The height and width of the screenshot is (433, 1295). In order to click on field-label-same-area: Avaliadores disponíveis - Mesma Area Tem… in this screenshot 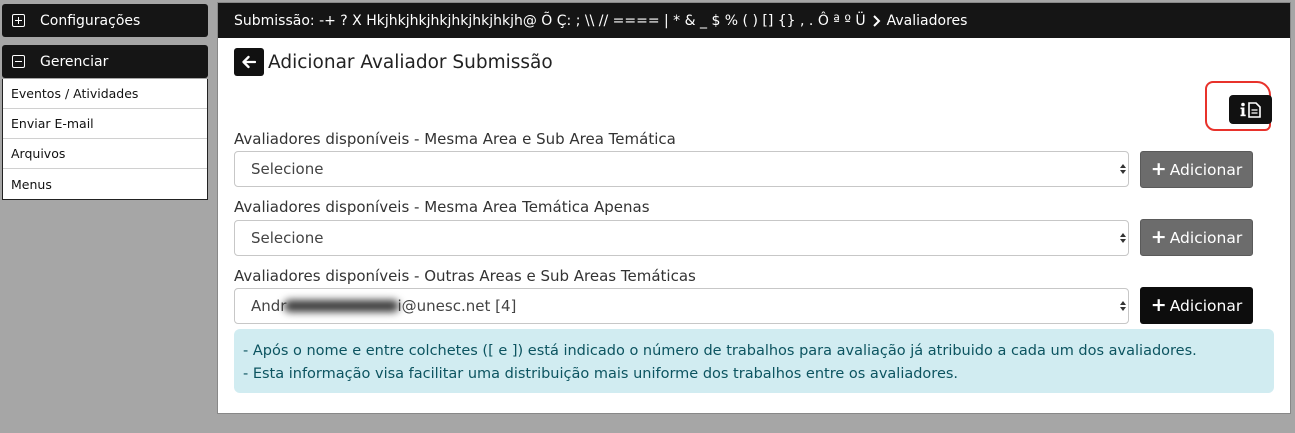, I will do `click(442, 207)`.